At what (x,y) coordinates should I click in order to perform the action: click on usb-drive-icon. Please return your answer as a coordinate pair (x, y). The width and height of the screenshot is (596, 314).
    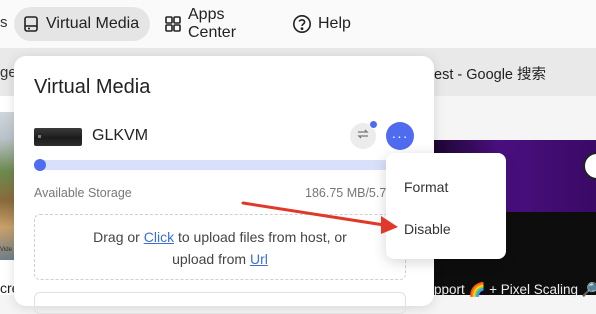
    Looking at the image, I should click on (58, 137).